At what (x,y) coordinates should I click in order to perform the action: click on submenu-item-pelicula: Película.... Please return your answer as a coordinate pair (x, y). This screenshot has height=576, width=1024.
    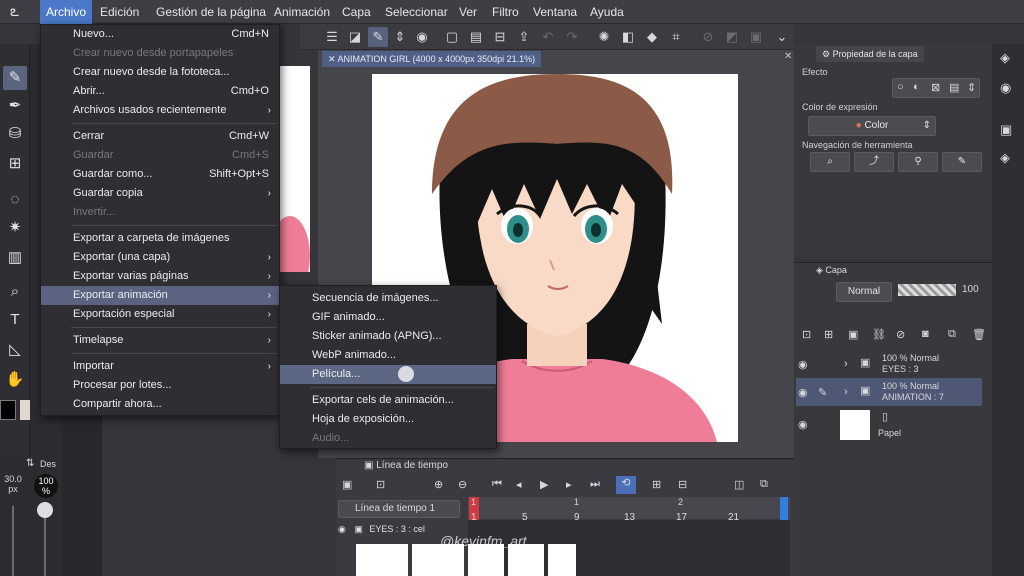
    Looking at the image, I should click on (388, 374).